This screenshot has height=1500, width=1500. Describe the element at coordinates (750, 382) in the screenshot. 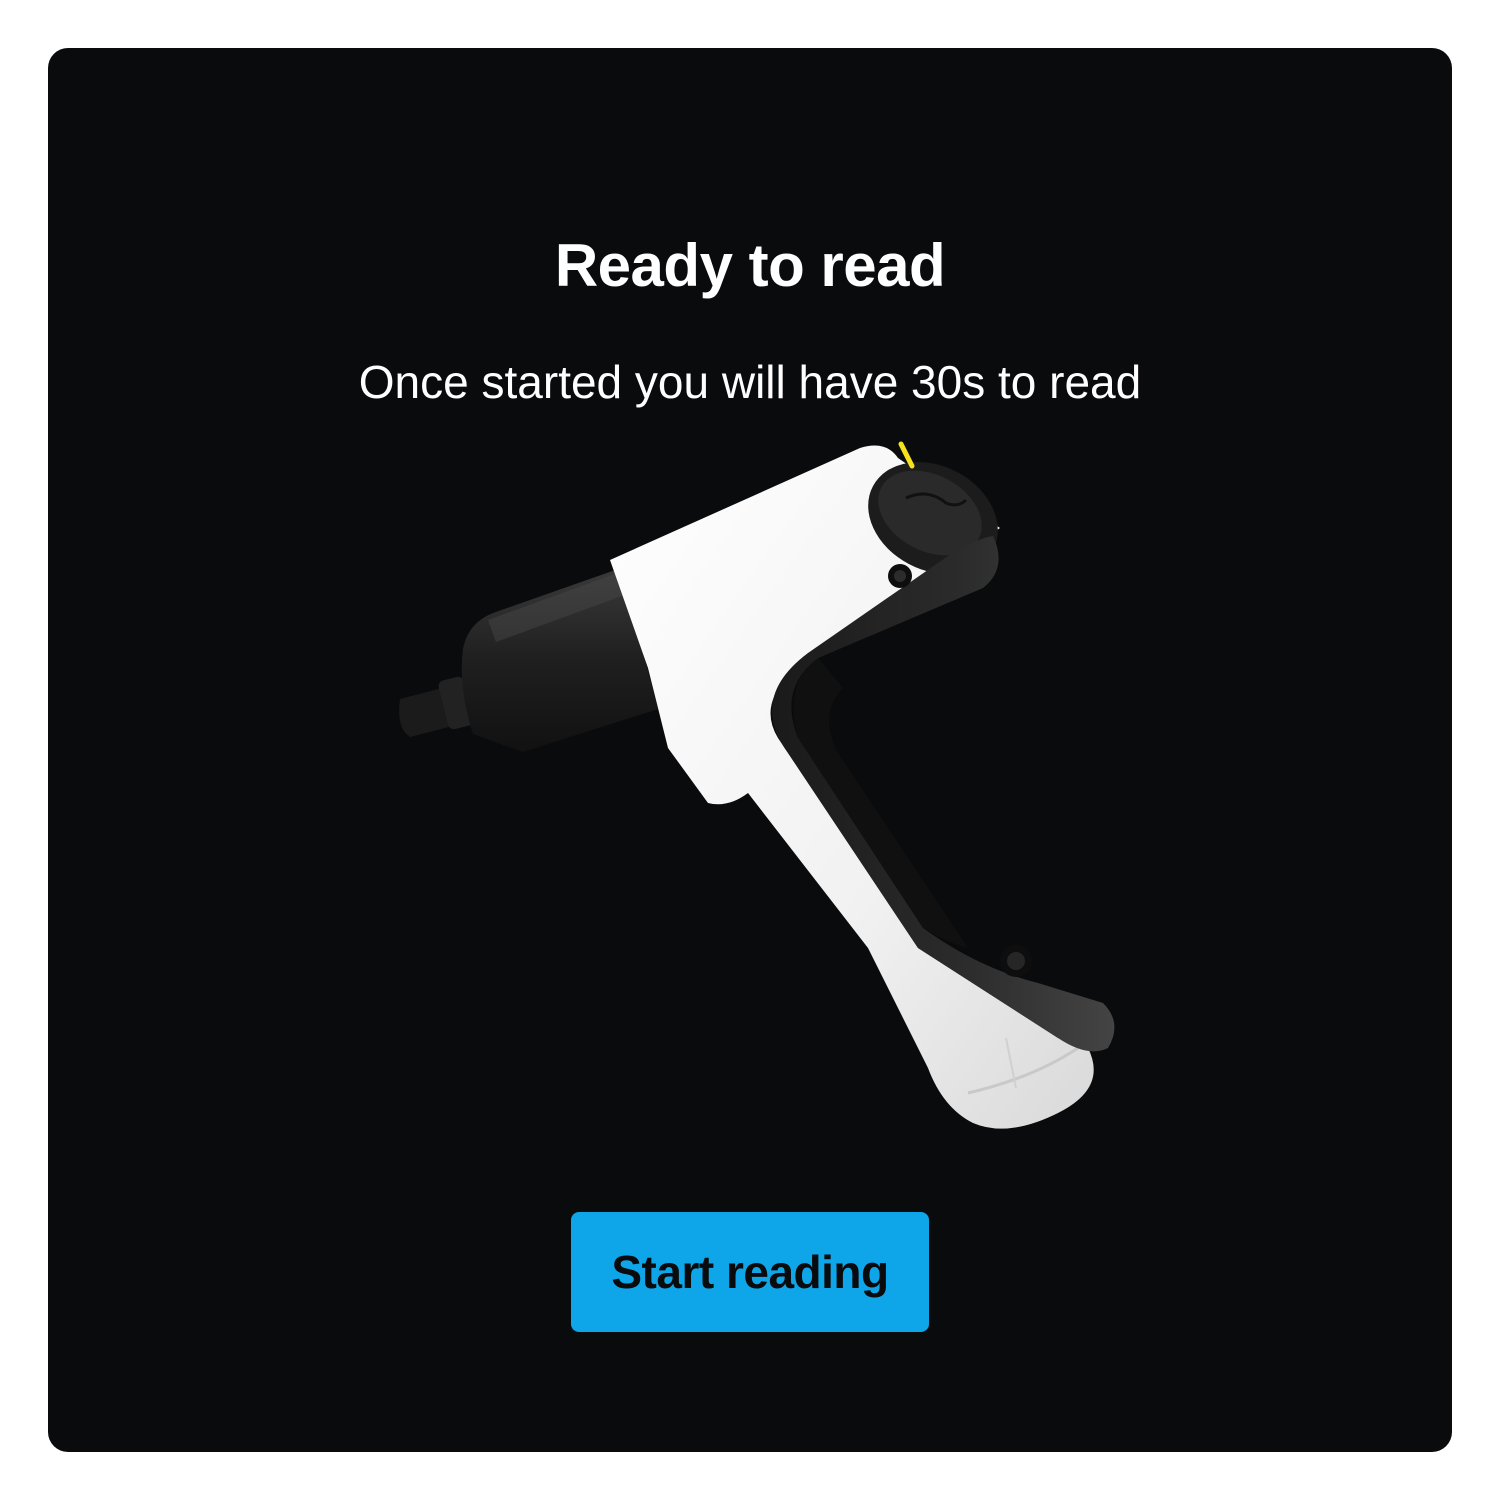

I see `dialog-subtitle: Once started you will have 30s to read` at that location.